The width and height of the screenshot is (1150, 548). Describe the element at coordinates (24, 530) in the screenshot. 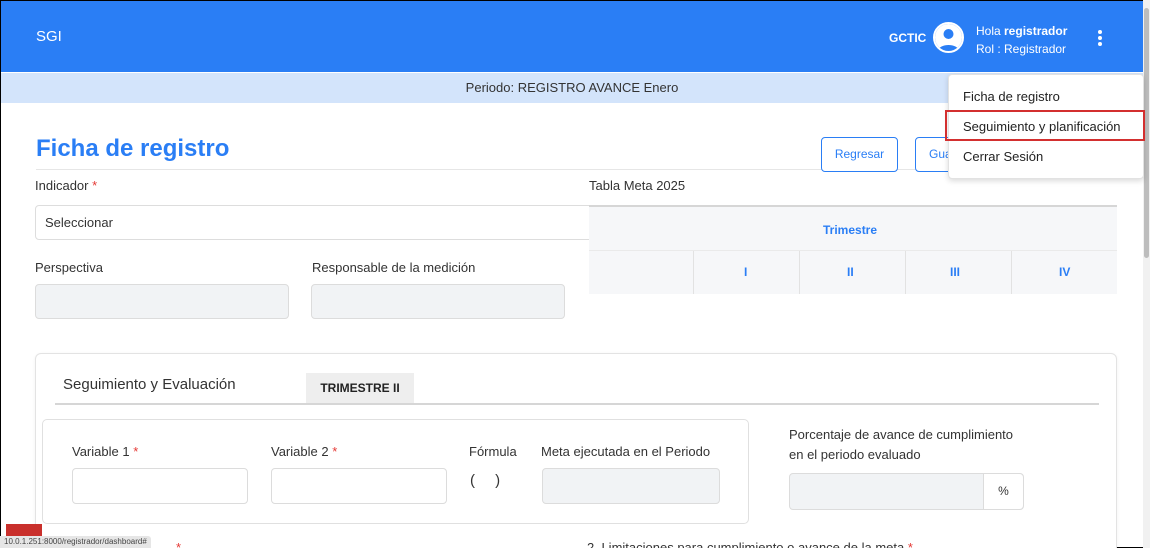

I see `notification-badge` at that location.